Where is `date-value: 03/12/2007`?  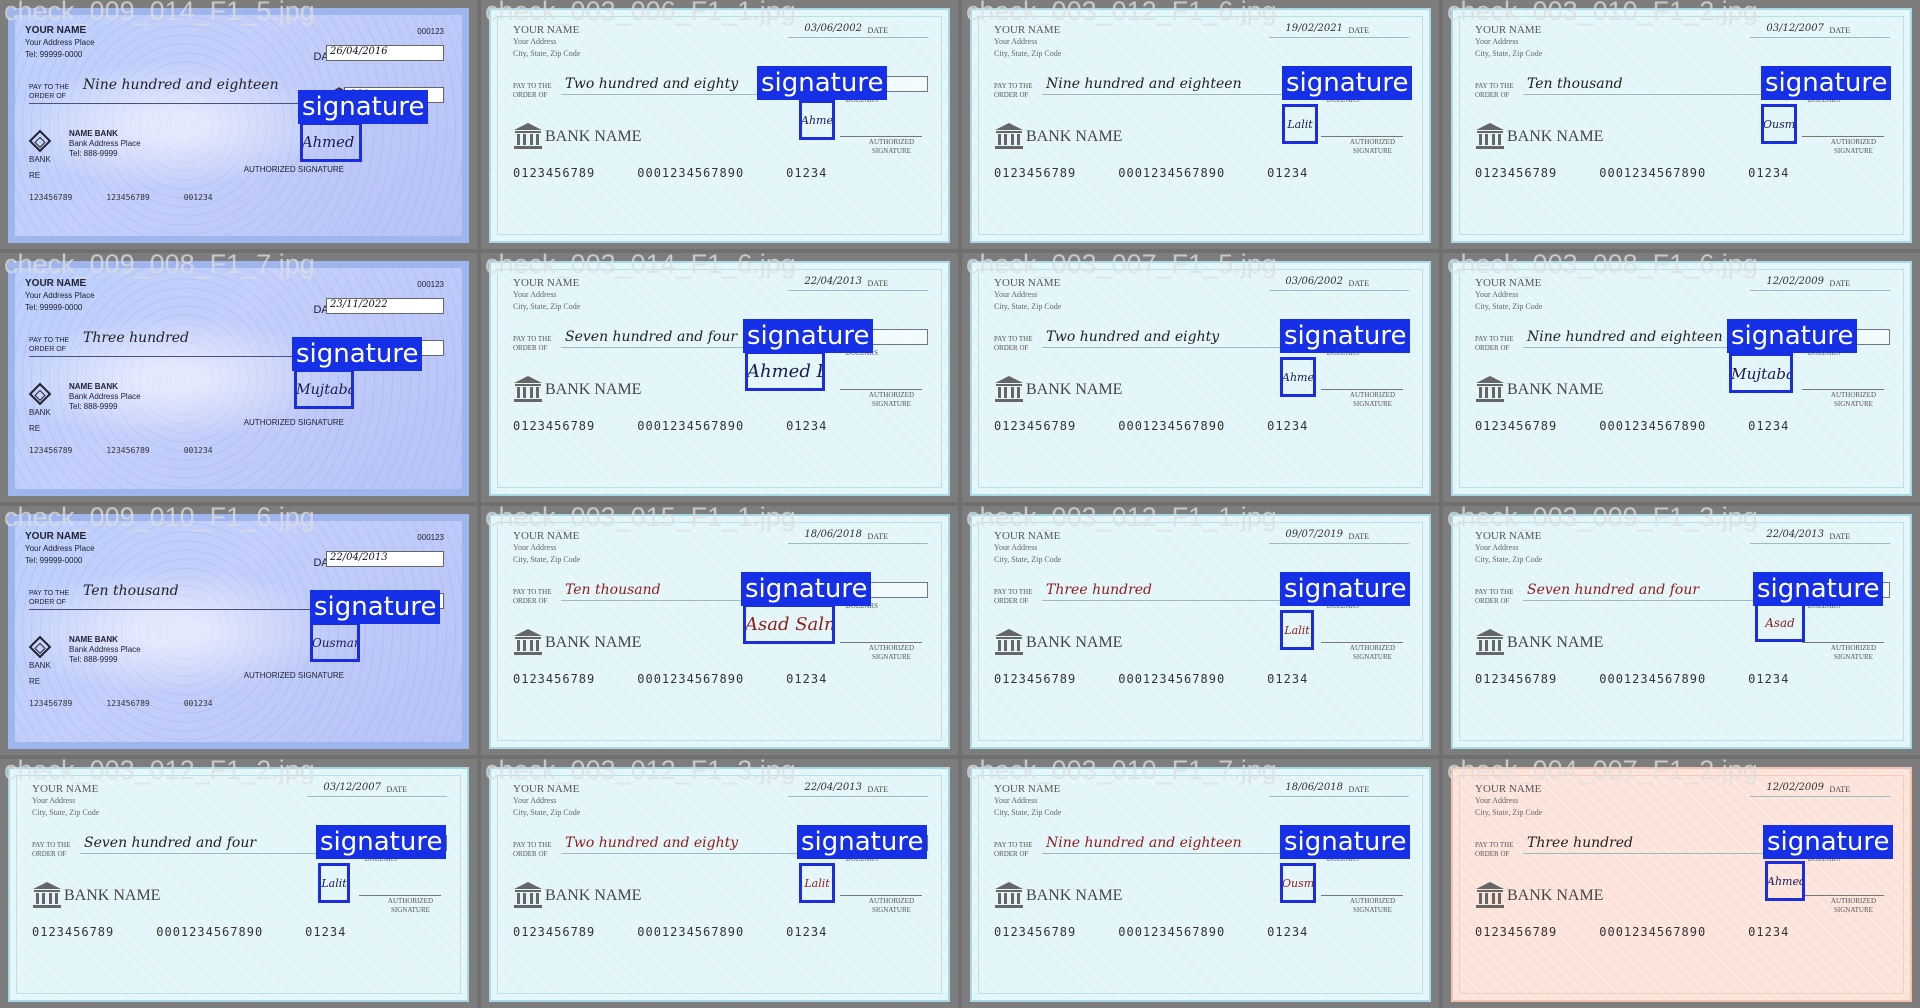
date-value: 03/12/2007 is located at coordinates (1795, 28).